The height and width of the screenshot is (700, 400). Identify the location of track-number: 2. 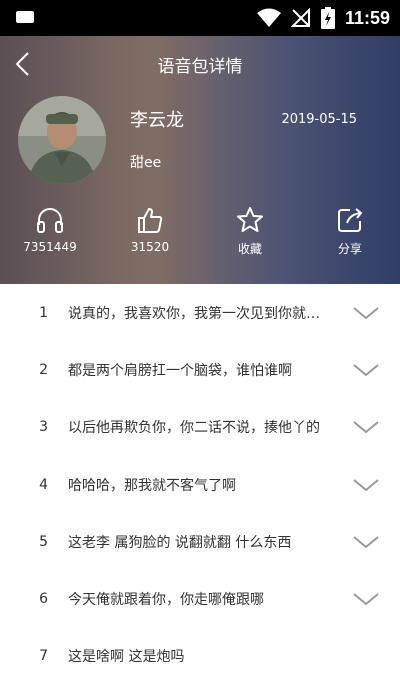
(43, 369).